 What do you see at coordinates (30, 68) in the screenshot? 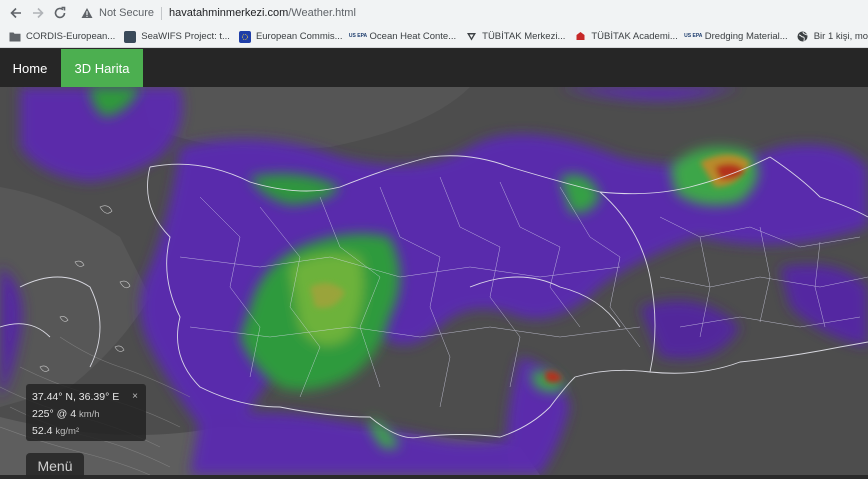
I see `nav-home-link: Home` at bounding box center [30, 68].